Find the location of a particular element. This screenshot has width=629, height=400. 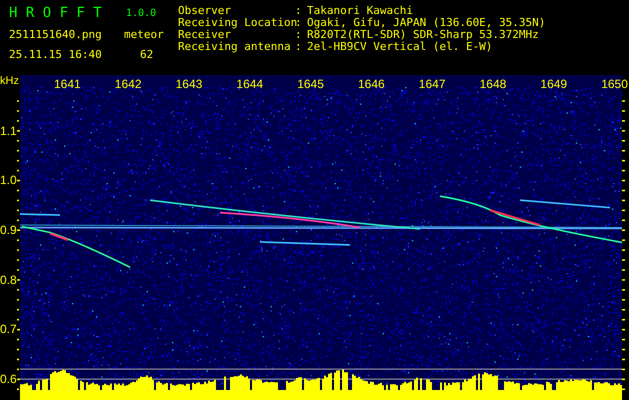

time-label: 1645 is located at coordinates (310, 84).